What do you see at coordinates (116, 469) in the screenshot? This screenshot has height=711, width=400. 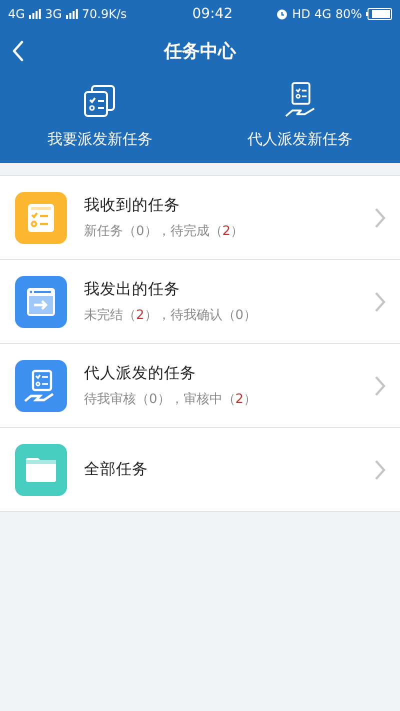 I see `item-title: 全部任务` at bounding box center [116, 469].